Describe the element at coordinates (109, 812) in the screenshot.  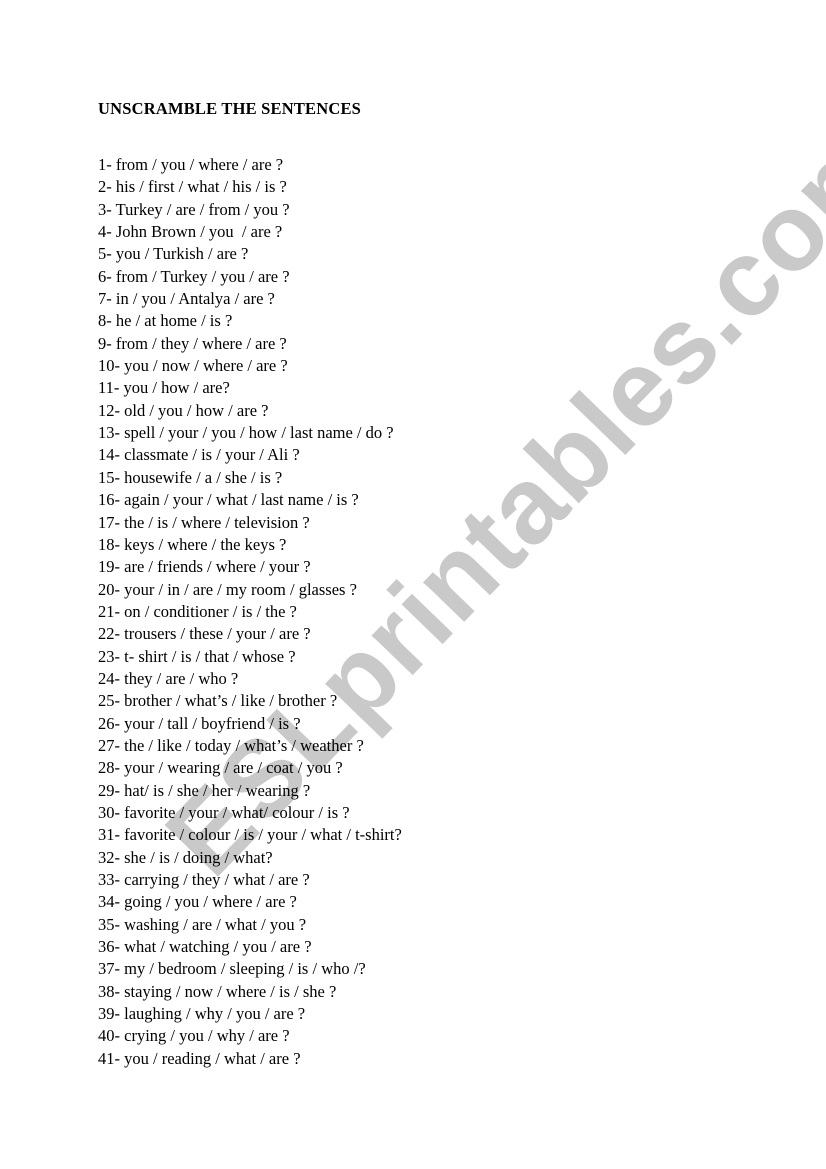
I see `item-number: 30-` at that location.